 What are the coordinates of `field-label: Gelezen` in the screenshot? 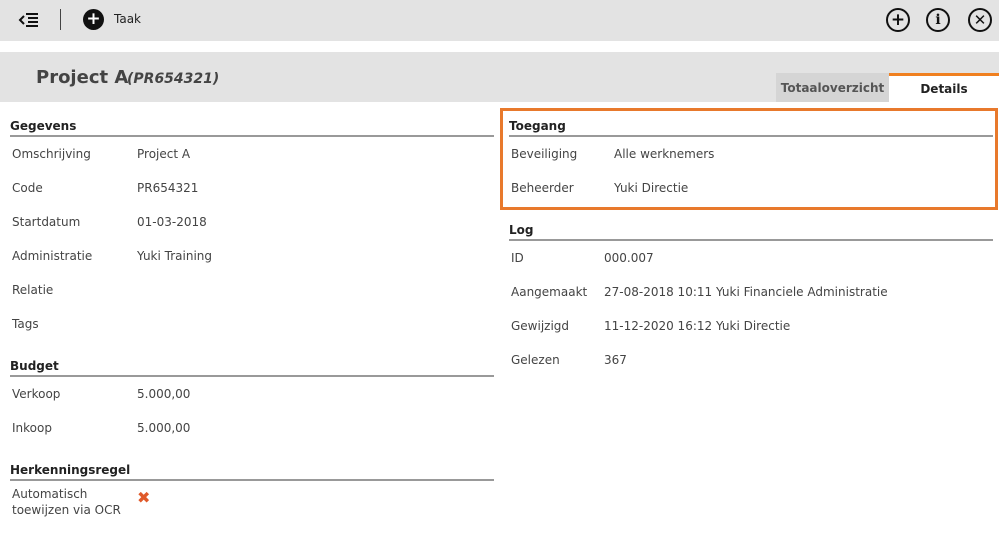 It's located at (535, 360).